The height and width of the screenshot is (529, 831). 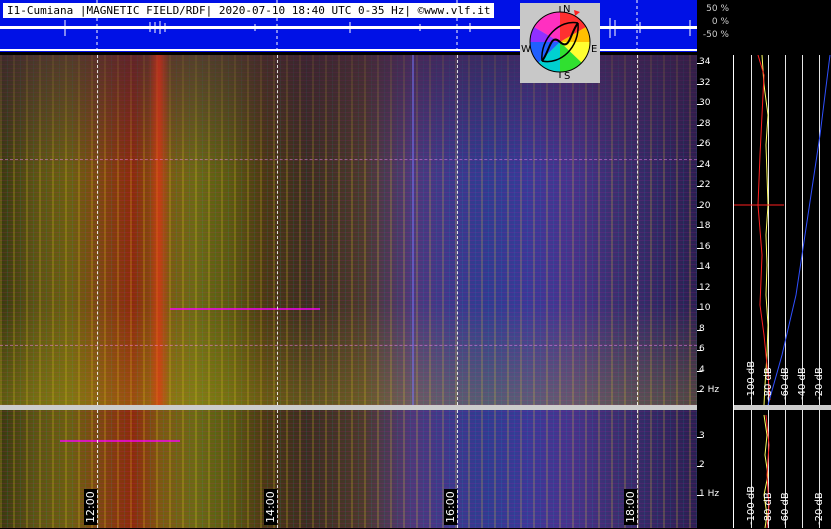 I want to click on freq-label: 10, so click(x=705, y=308).